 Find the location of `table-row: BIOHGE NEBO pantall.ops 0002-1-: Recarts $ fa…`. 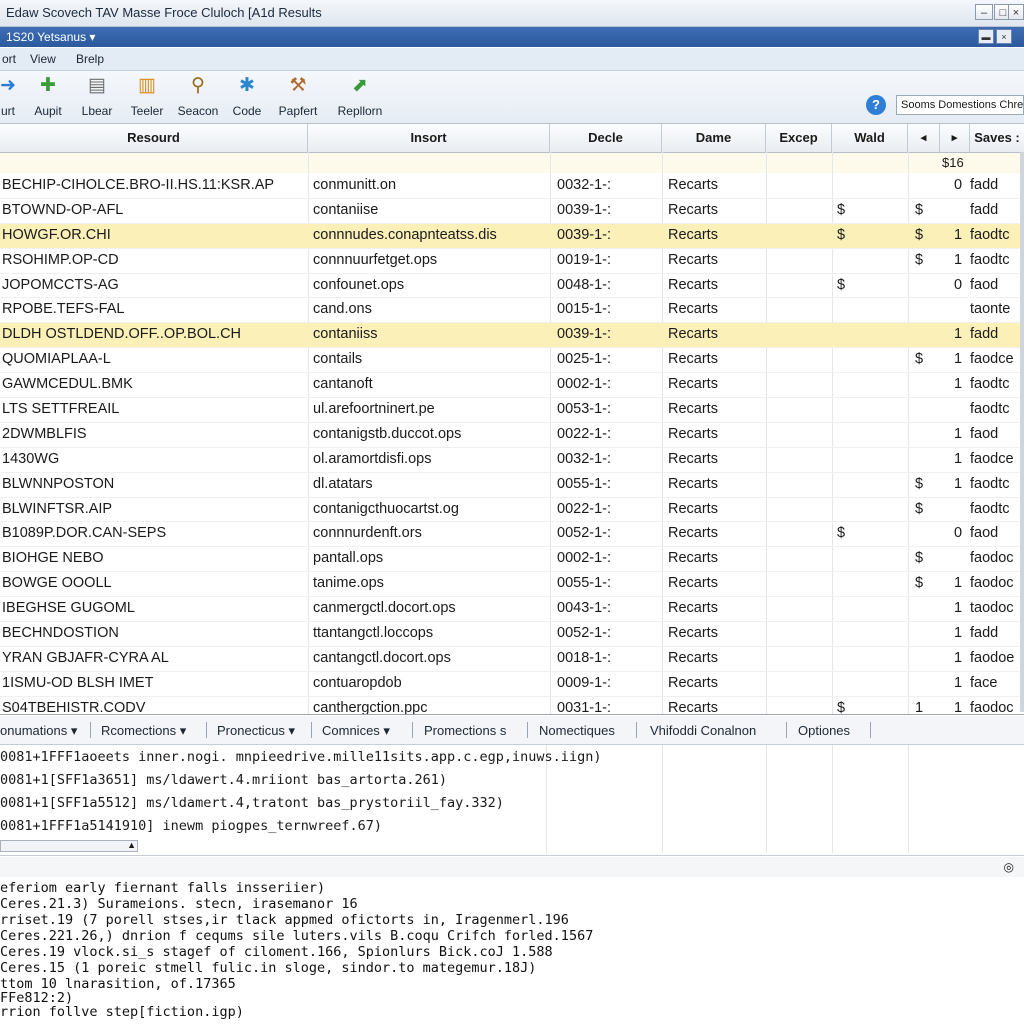

table-row: BIOHGE NEBO pantall.ops 0002-1-: Recarts $ fa… is located at coordinates (512, 560).